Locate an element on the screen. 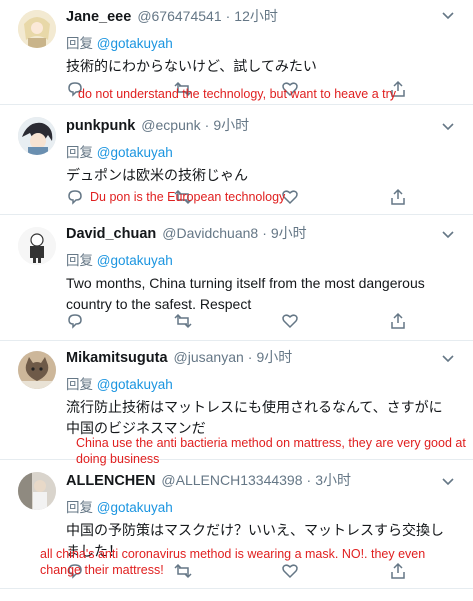  author-handle: @jusanyan is located at coordinates (209, 357).